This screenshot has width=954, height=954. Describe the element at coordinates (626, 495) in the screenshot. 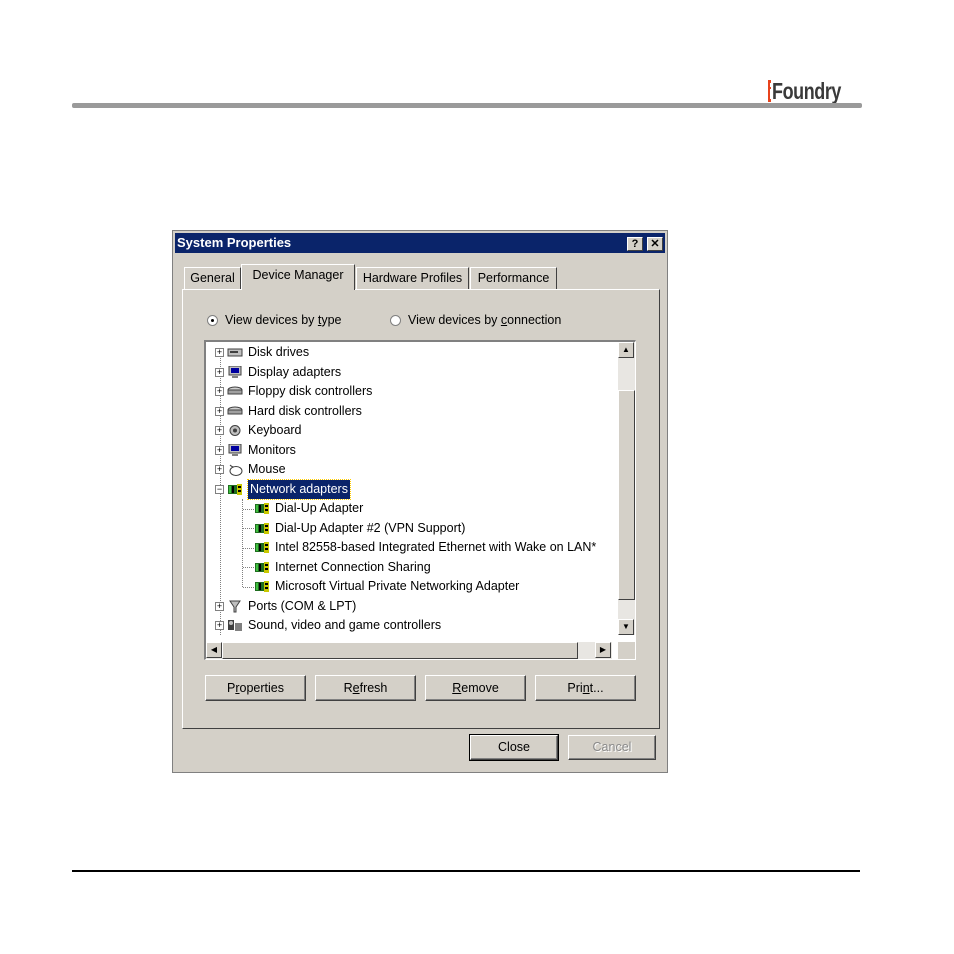

I see `vertical-scroll-thumb` at that location.